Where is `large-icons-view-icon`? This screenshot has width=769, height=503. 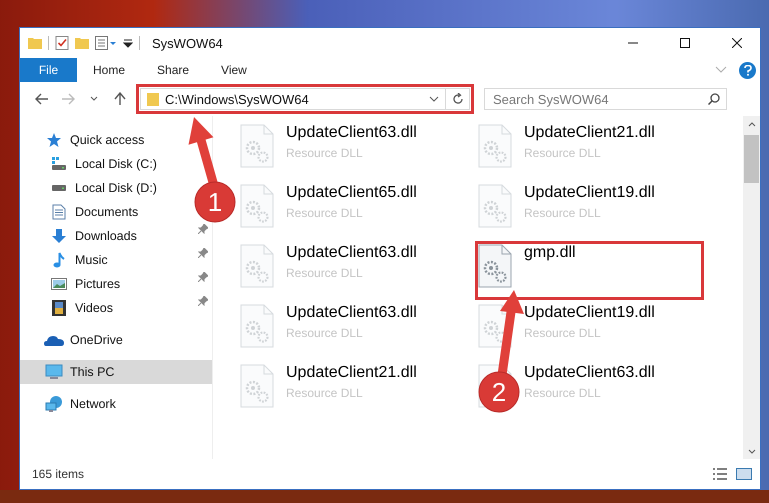
large-icons-view-icon is located at coordinates (744, 474).